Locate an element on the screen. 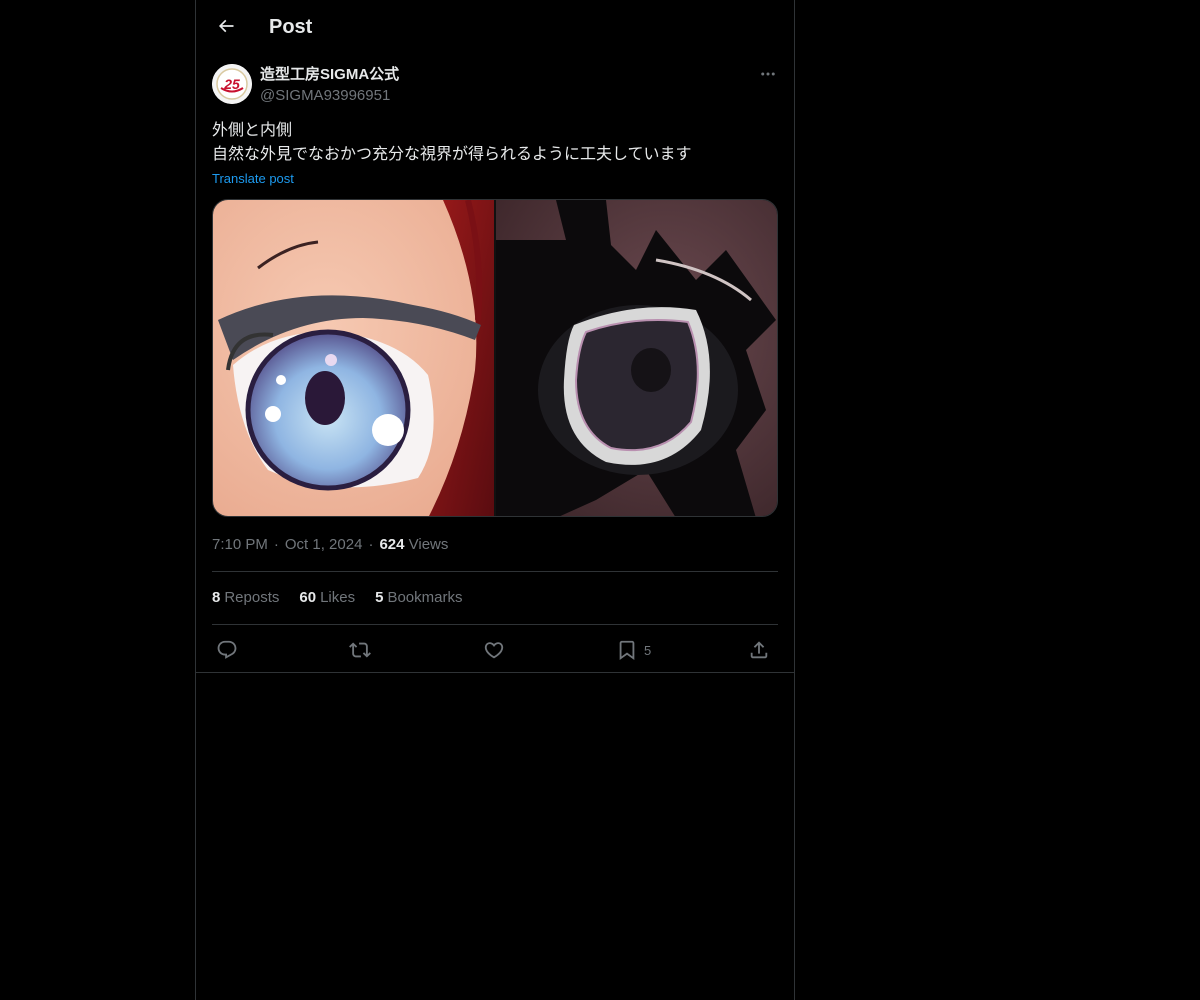 The height and width of the screenshot is (1000, 1200). avatar: 25 is located at coordinates (232, 84).